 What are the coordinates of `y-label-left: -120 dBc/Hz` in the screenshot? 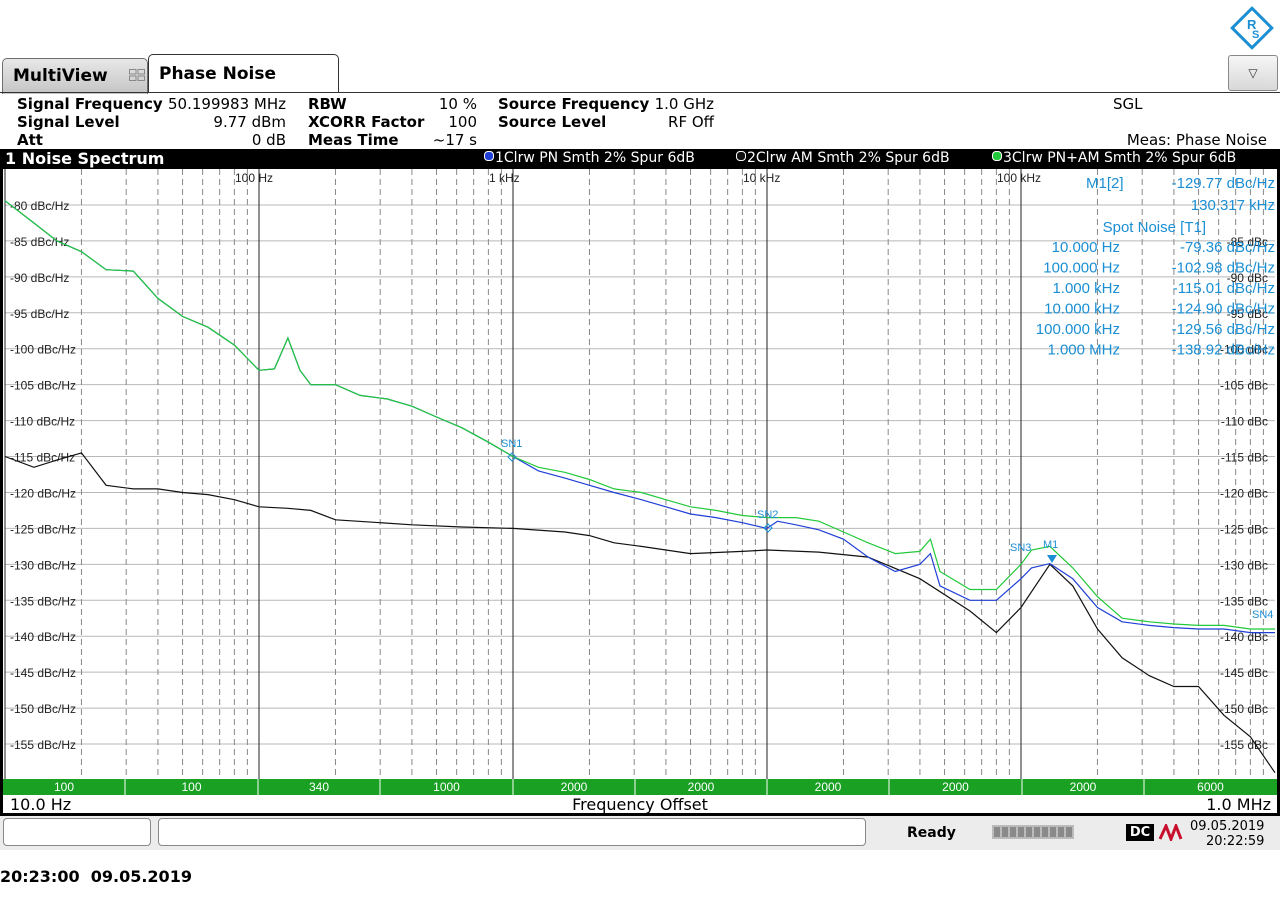 It's located at (43, 493).